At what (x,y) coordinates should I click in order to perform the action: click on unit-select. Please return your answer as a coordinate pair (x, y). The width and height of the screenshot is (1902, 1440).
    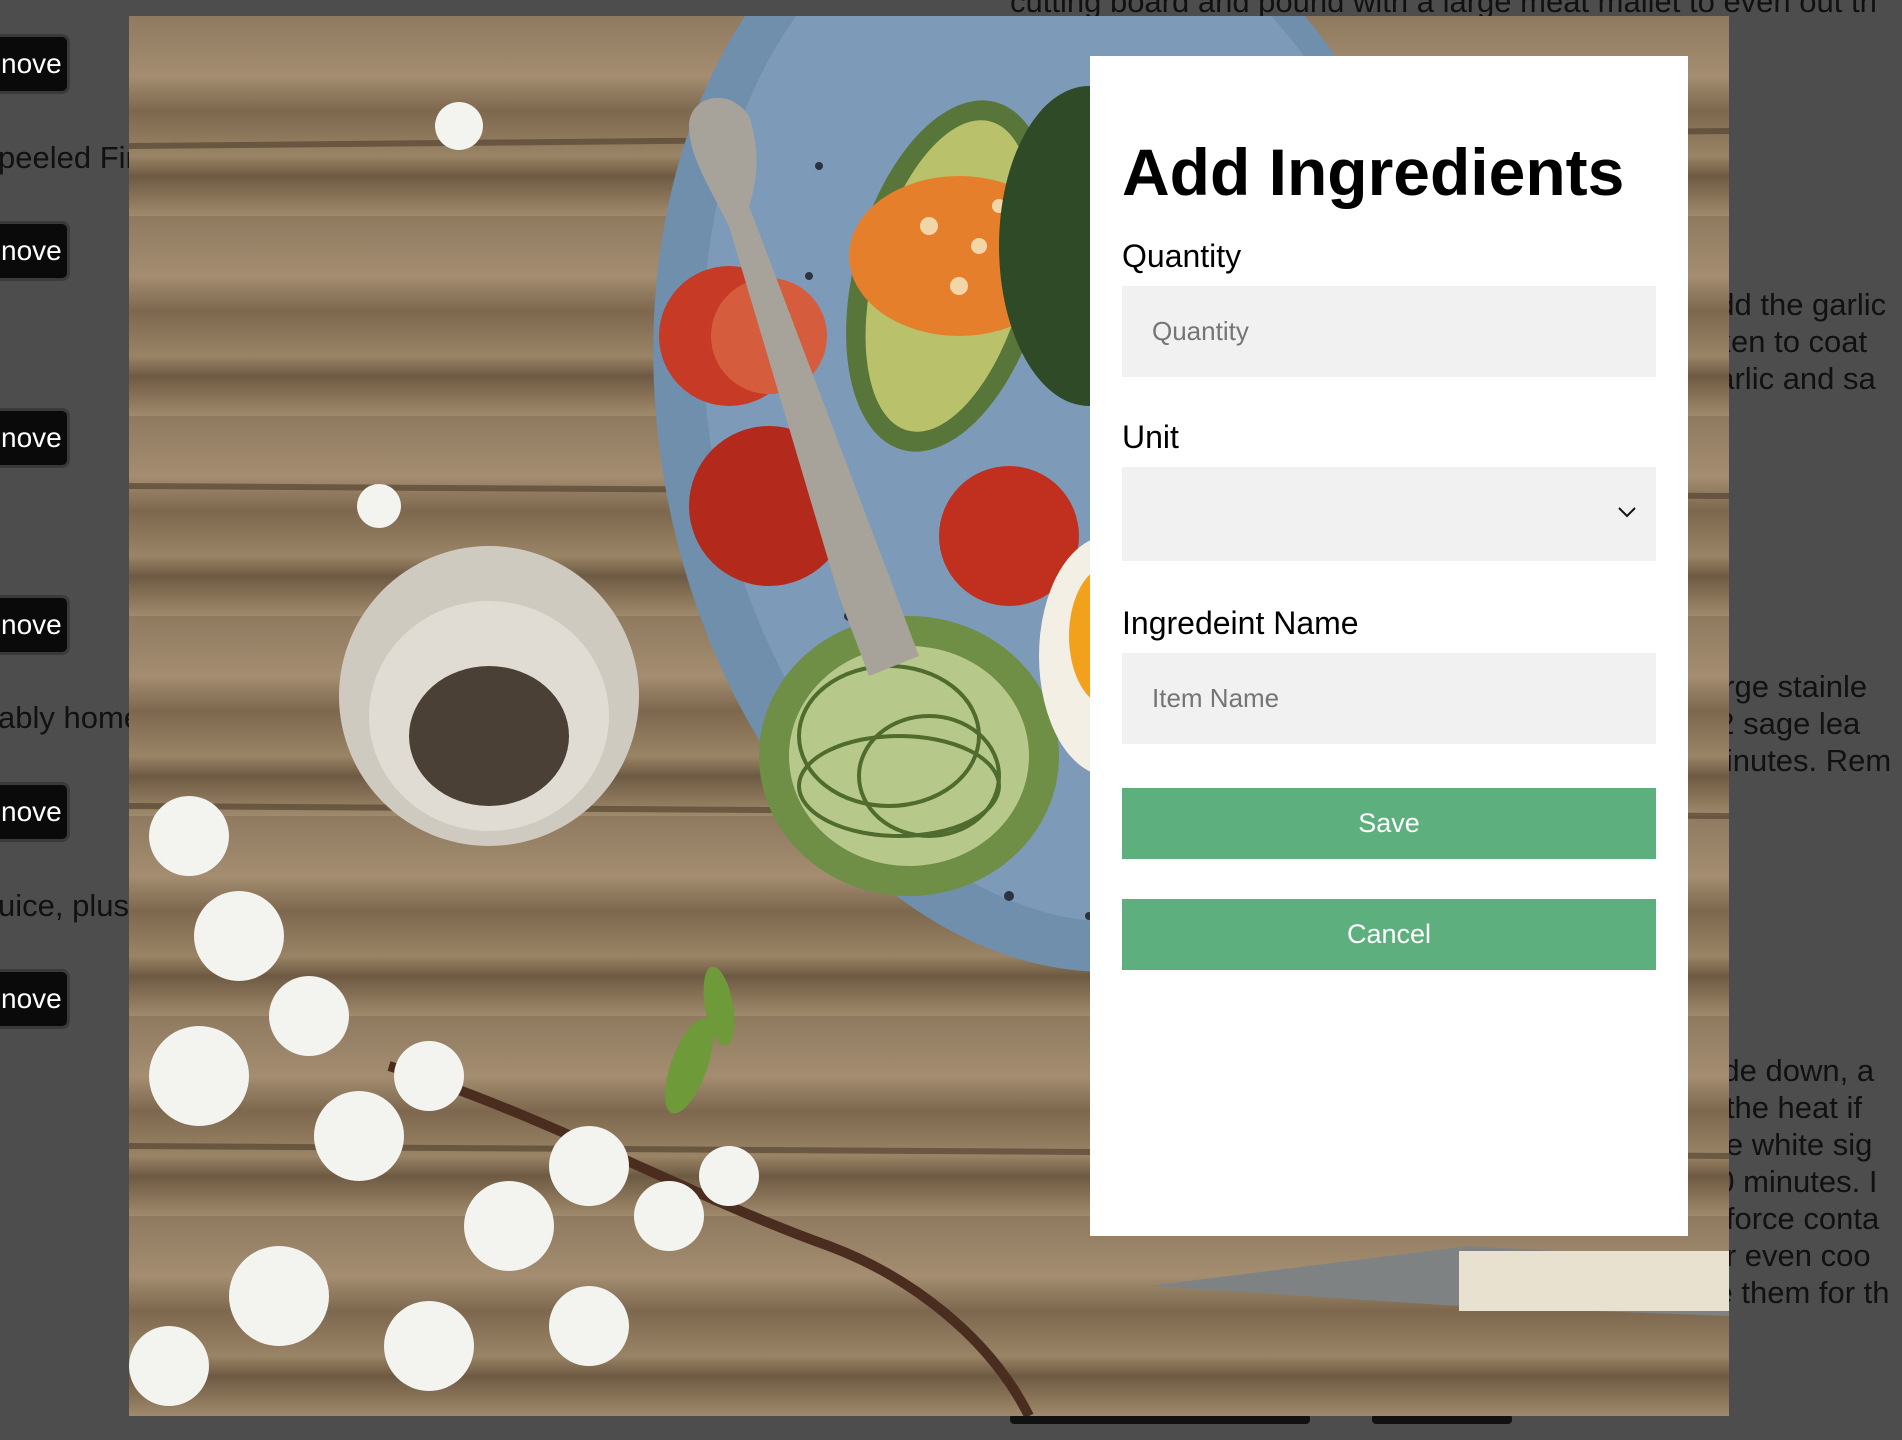
    Looking at the image, I should click on (1389, 514).